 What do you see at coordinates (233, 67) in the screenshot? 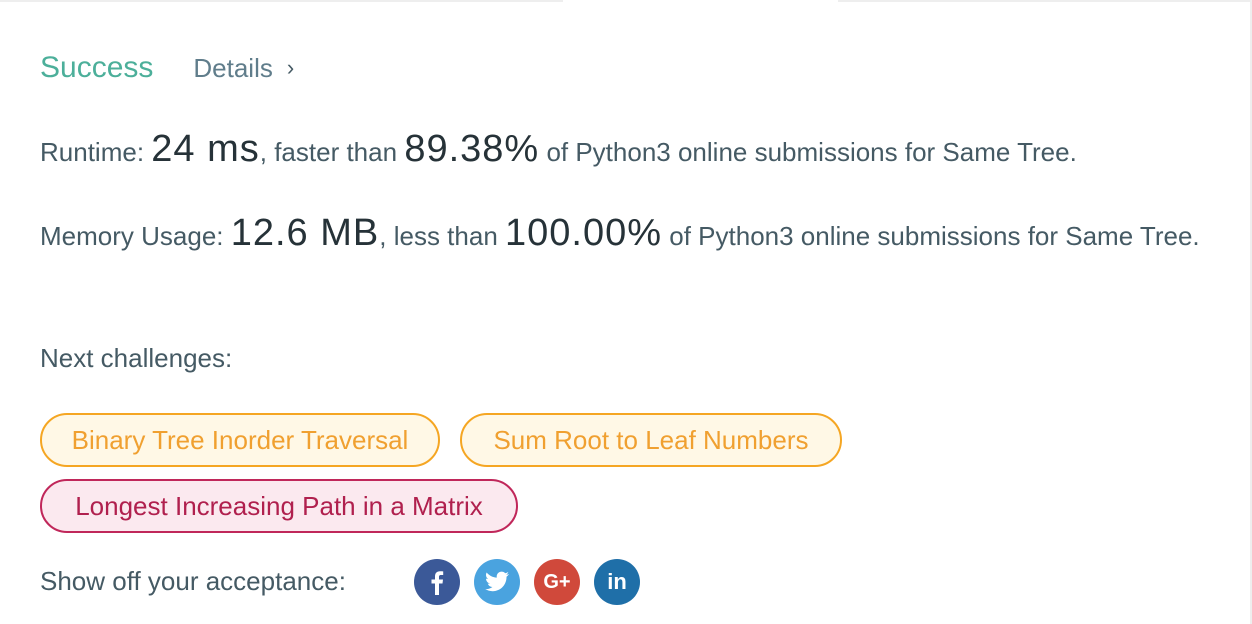
I see `details-label: Details` at bounding box center [233, 67].